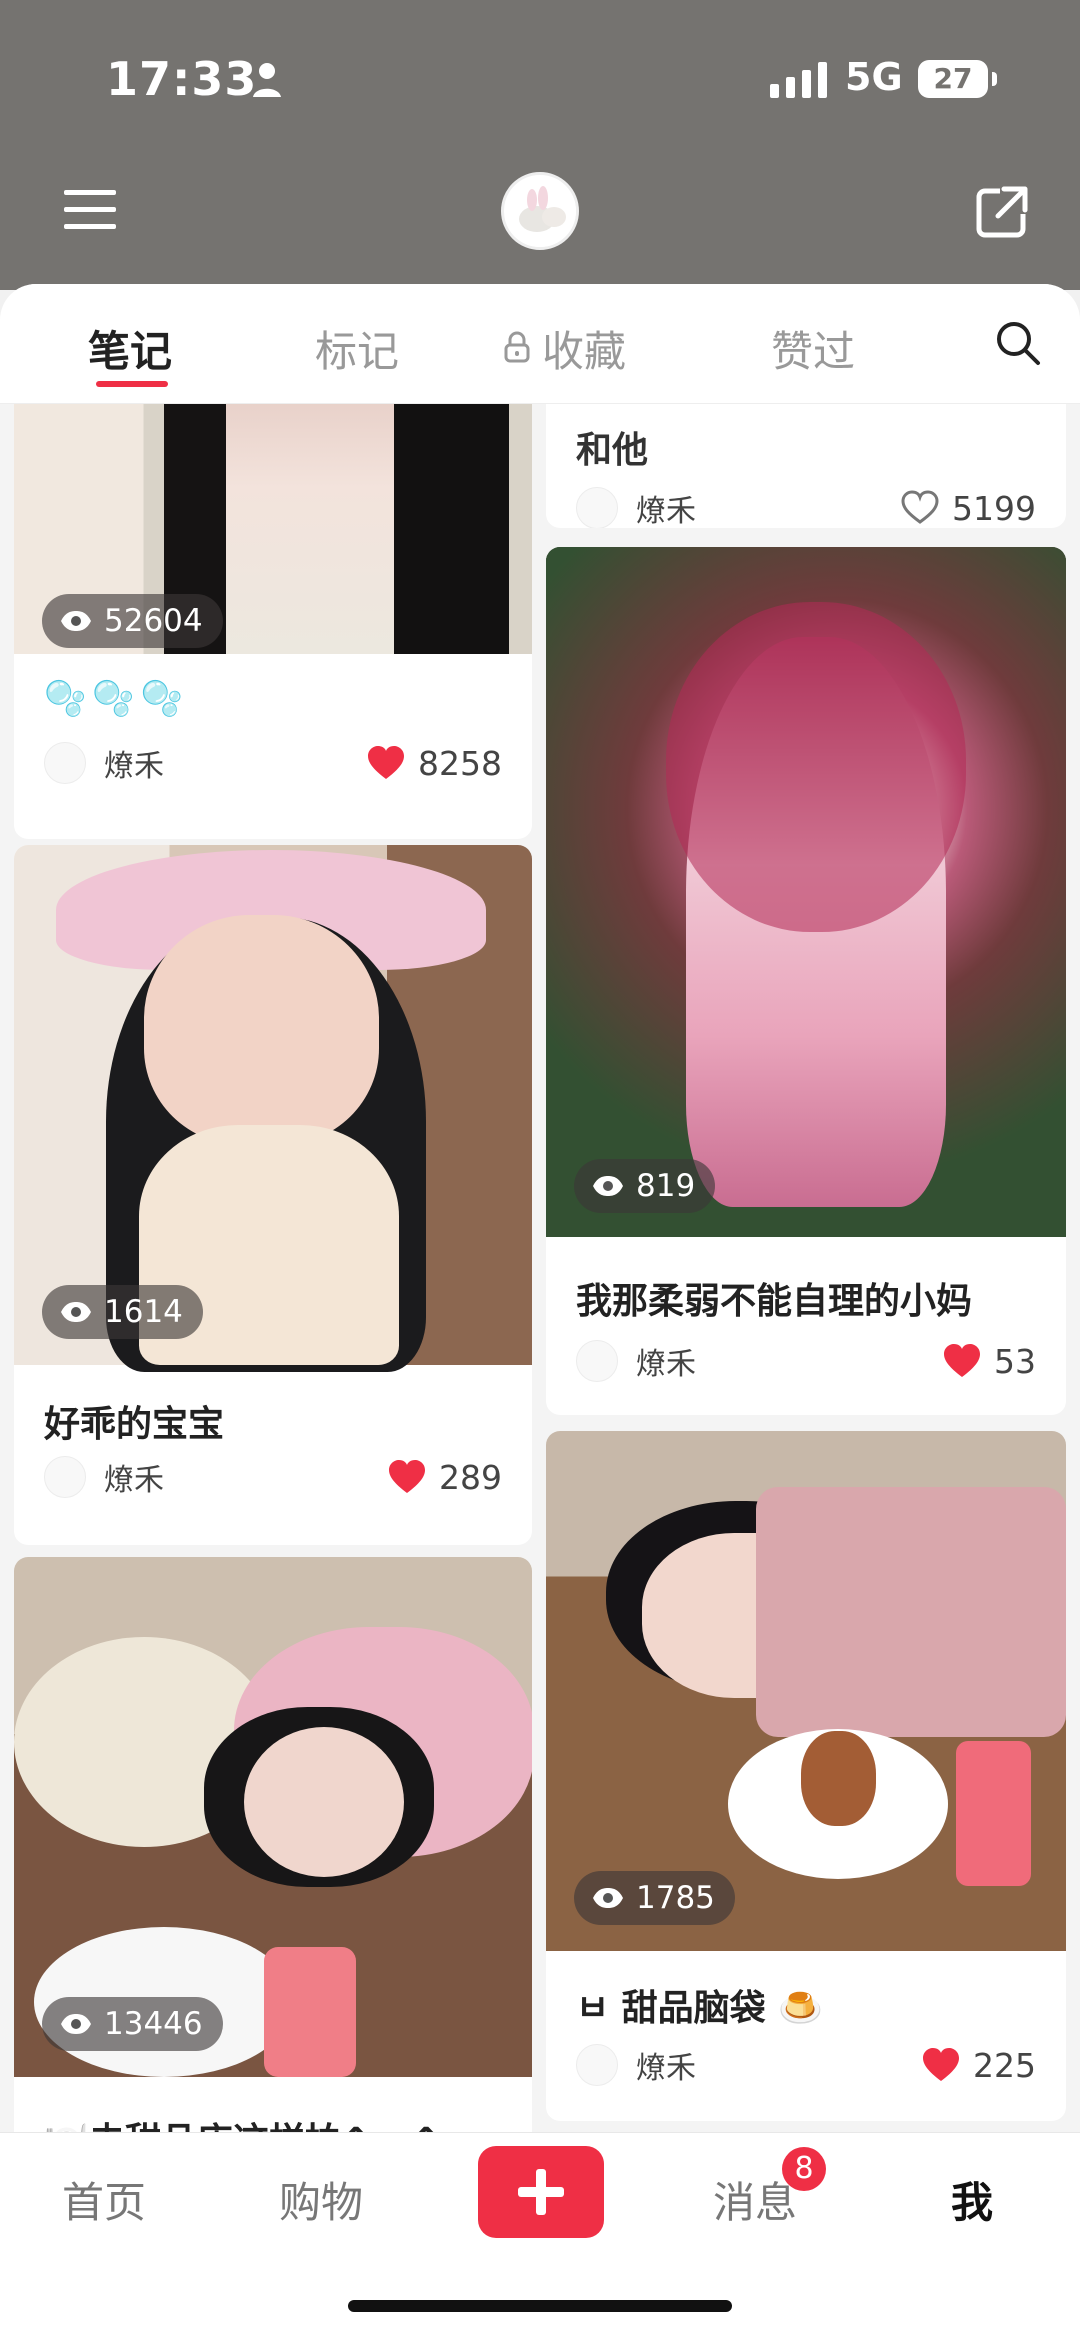 The width and height of the screenshot is (1080, 2342). What do you see at coordinates (117, 699) in the screenshot?
I see `note-title: 🫧🫧🫧` at bounding box center [117, 699].